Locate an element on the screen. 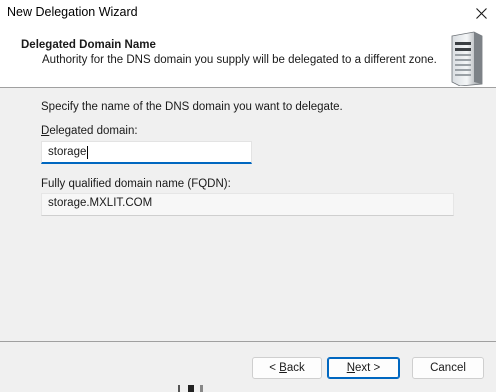  footer-divider is located at coordinates (248, 341).